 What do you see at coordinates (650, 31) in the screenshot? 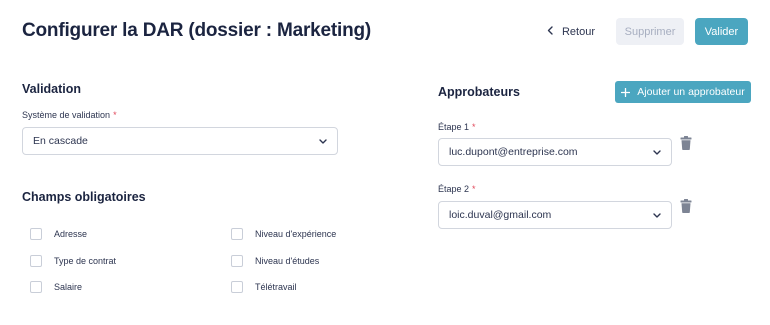
I see `delete-button: Supprimer` at bounding box center [650, 31].